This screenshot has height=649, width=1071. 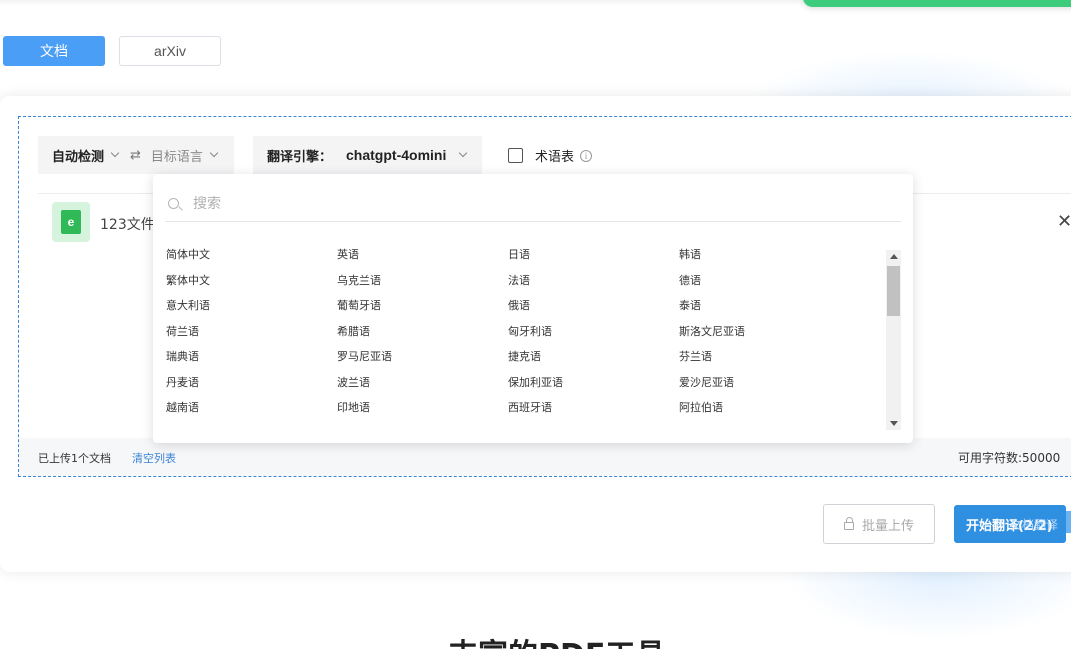 I want to click on language-option: 芬兰语, so click(x=764, y=356).